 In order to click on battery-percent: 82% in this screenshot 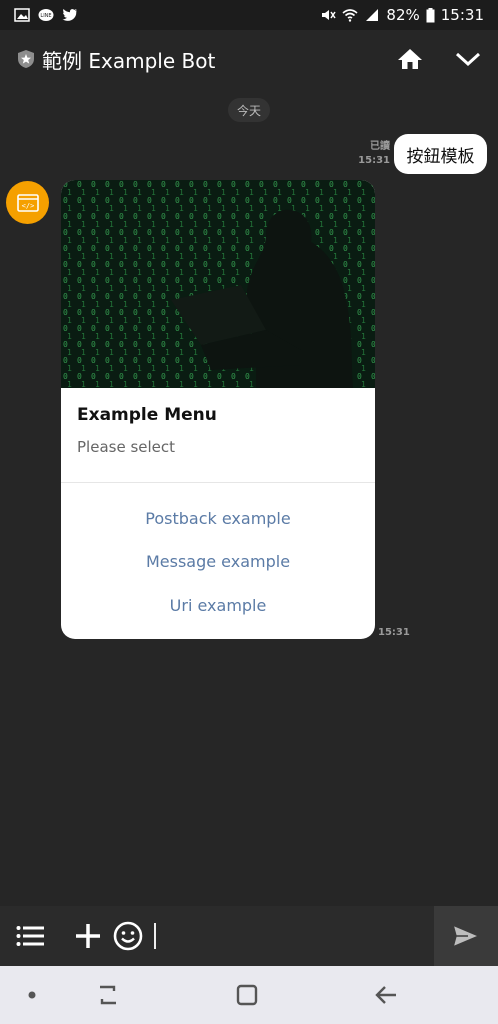, I will do `click(403, 15)`.